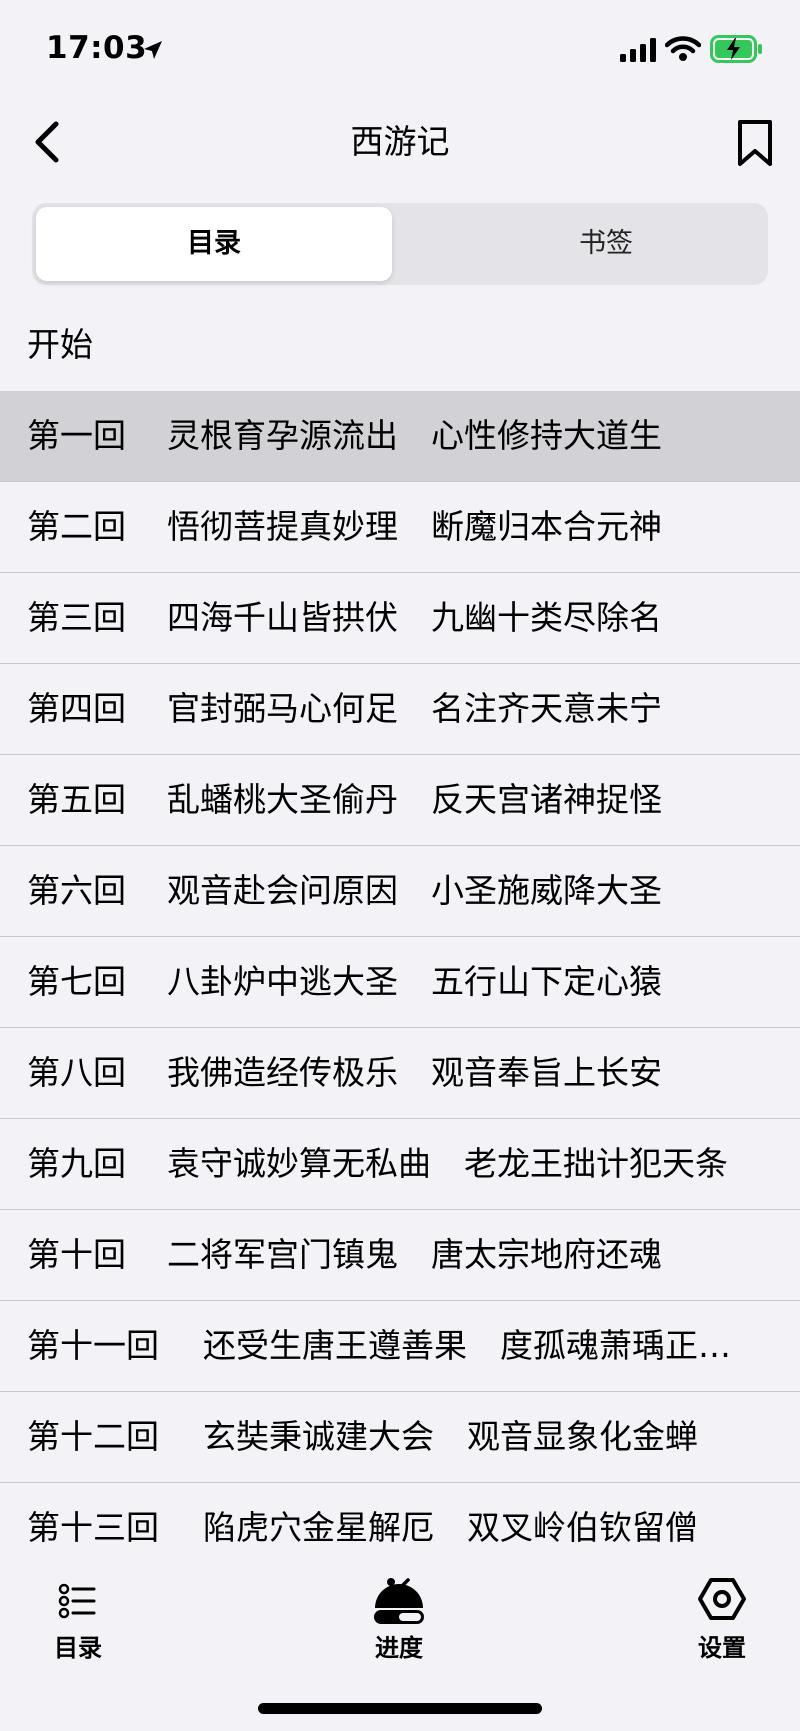  Describe the element at coordinates (399, 1601) in the screenshot. I see `progress-icon` at that location.